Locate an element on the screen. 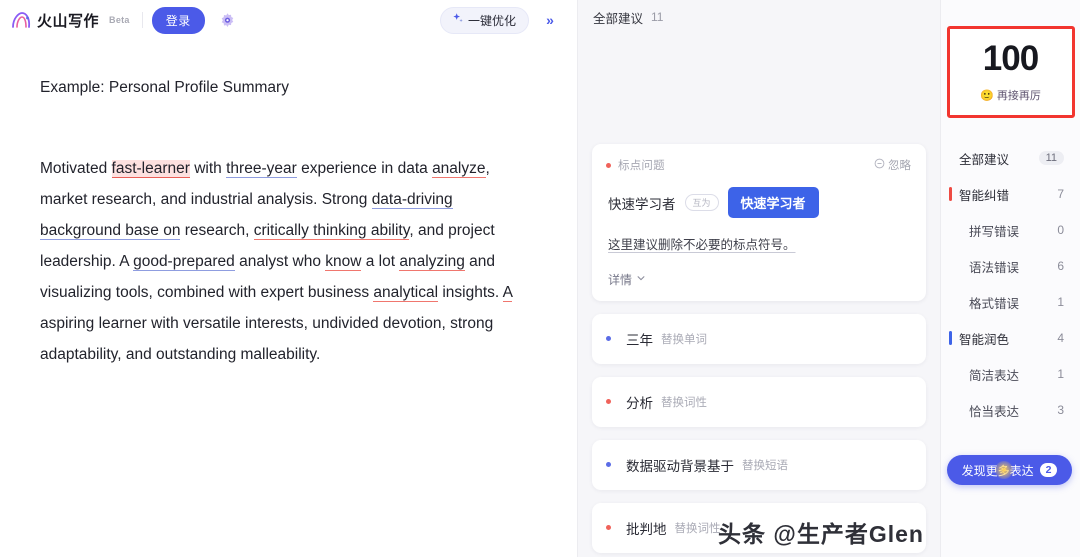 The height and width of the screenshot is (557, 1080). stat-item-count: 6 is located at coordinates (1060, 266).